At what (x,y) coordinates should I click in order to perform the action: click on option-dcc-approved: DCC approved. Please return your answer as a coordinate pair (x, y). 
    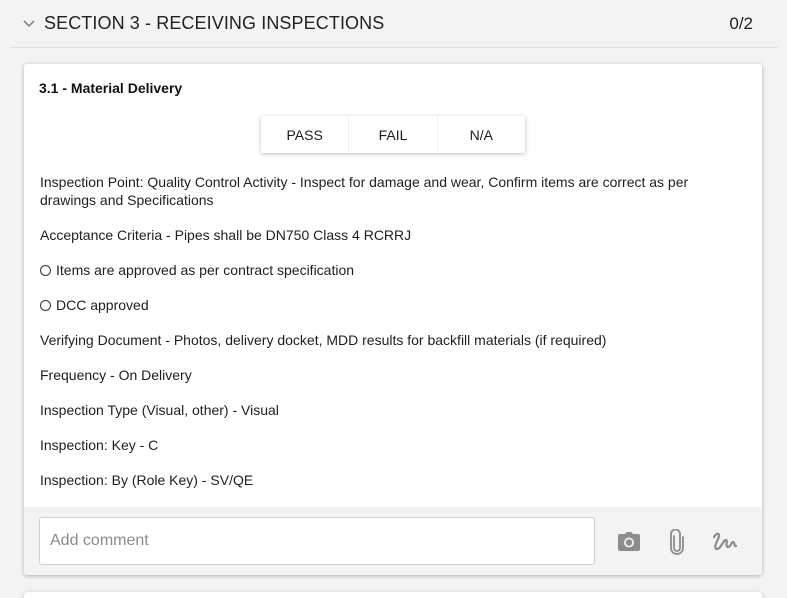
    Looking at the image, I should click on (390, 305).